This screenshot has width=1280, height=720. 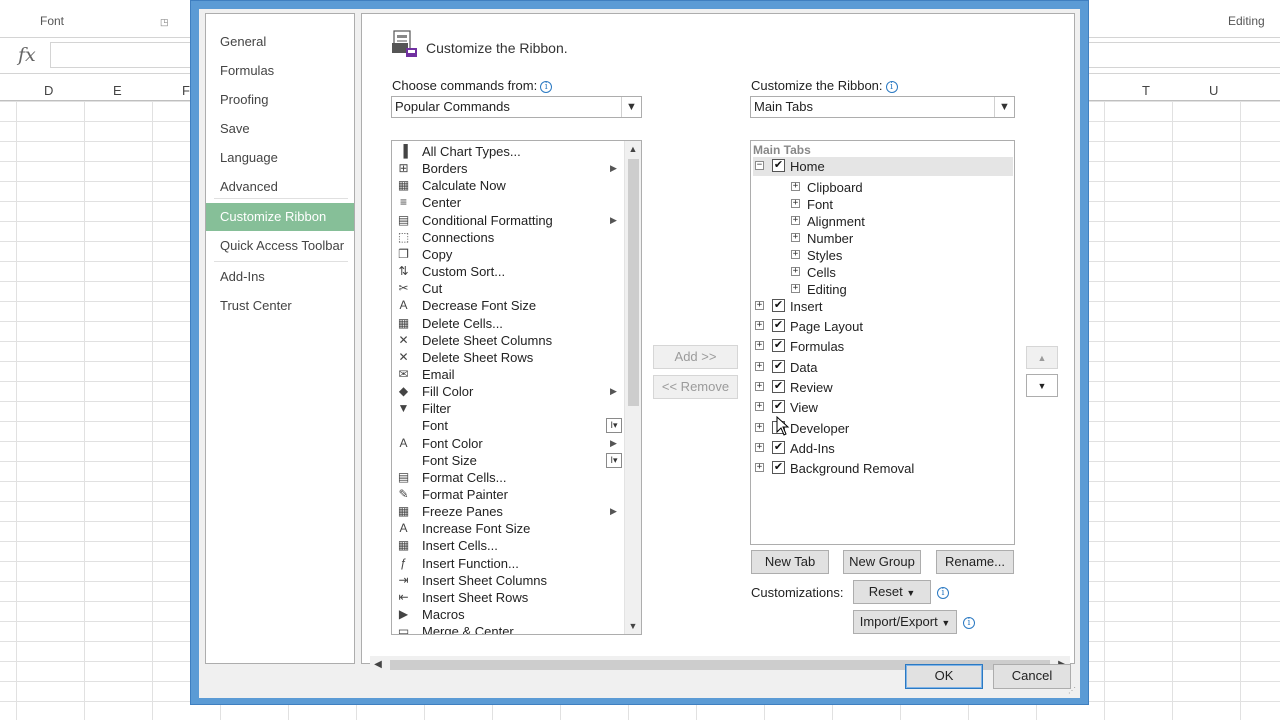 I want to click on new-group-button: New Group, so click(x=882, y=562).